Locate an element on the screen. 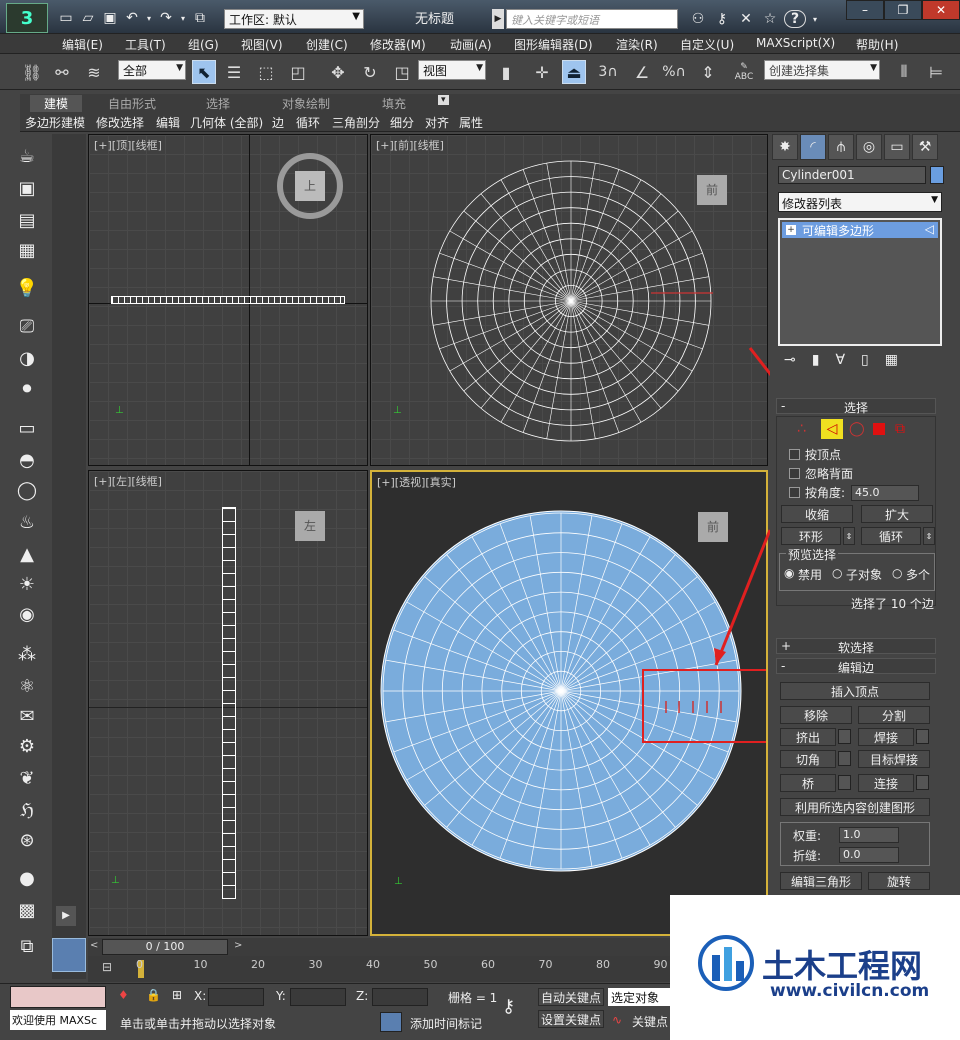 The width and height of the screenshot is (960, 1040). time-slider: < 0 / 100 > is located at coordinates (379, 947).